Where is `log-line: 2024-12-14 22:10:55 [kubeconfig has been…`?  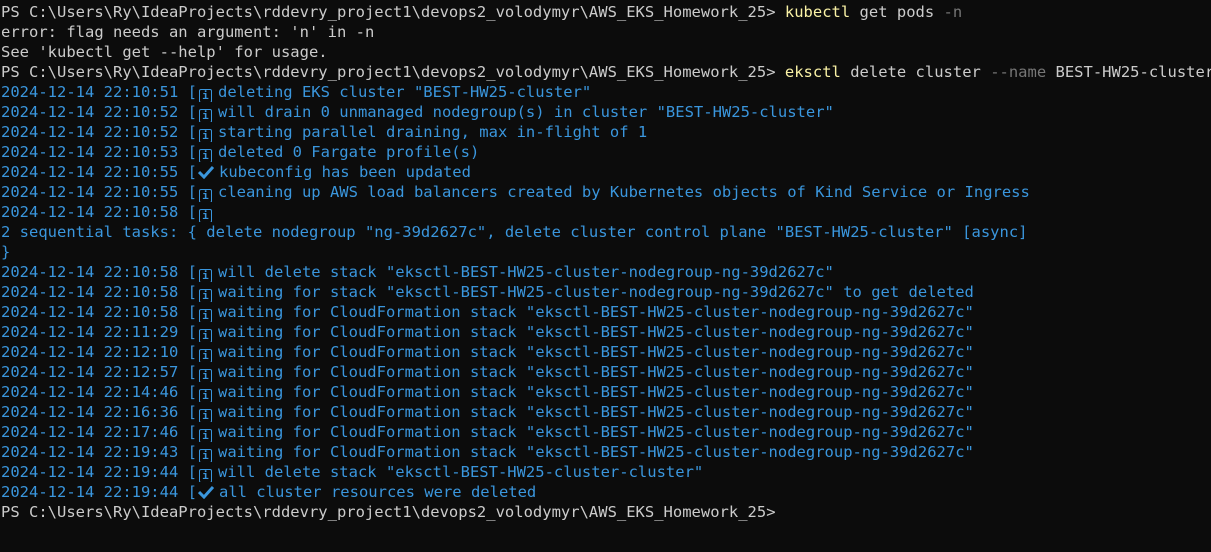 log-line: 2024-12-14 22:10:55 [kubeconfig has been… is located at coordinates (606, 172).